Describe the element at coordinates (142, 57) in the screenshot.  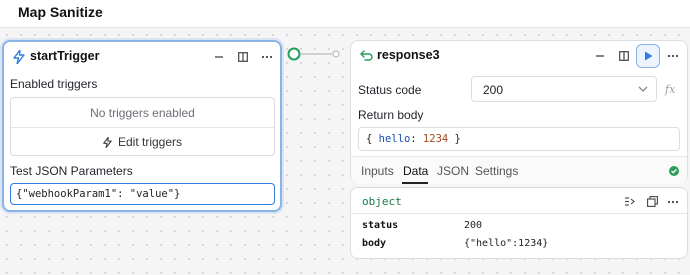
I see `trigger-node-header: startTrigger` at that location.